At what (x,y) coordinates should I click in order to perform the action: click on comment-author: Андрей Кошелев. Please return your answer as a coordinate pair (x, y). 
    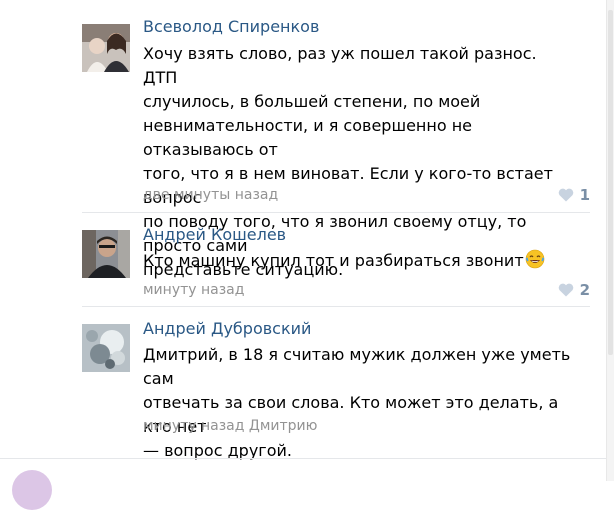
    Looking at the image, I should click on (214, 234).